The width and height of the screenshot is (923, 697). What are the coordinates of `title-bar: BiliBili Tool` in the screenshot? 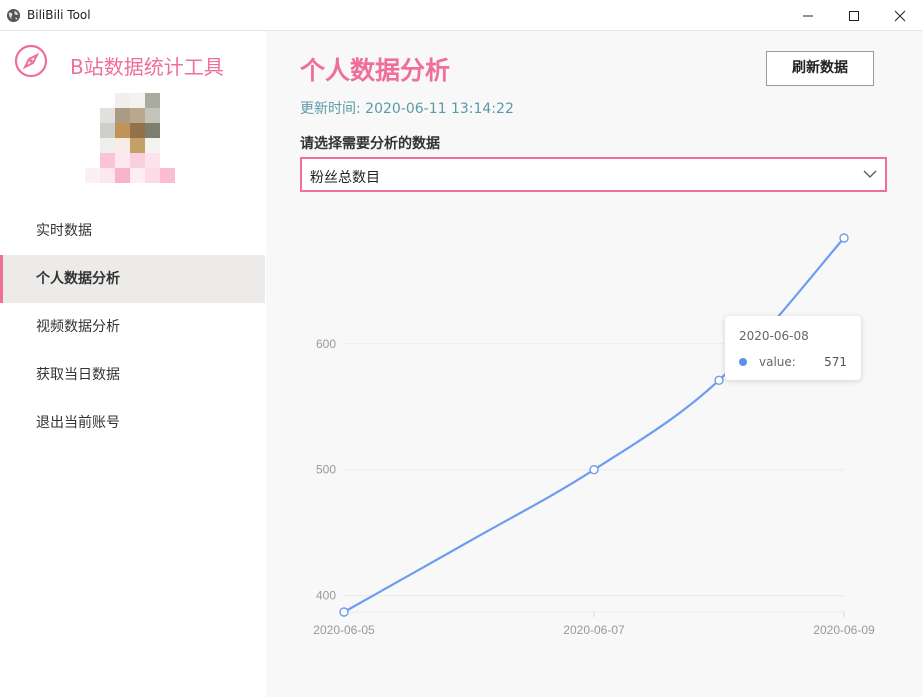 It's located at (461, 15).